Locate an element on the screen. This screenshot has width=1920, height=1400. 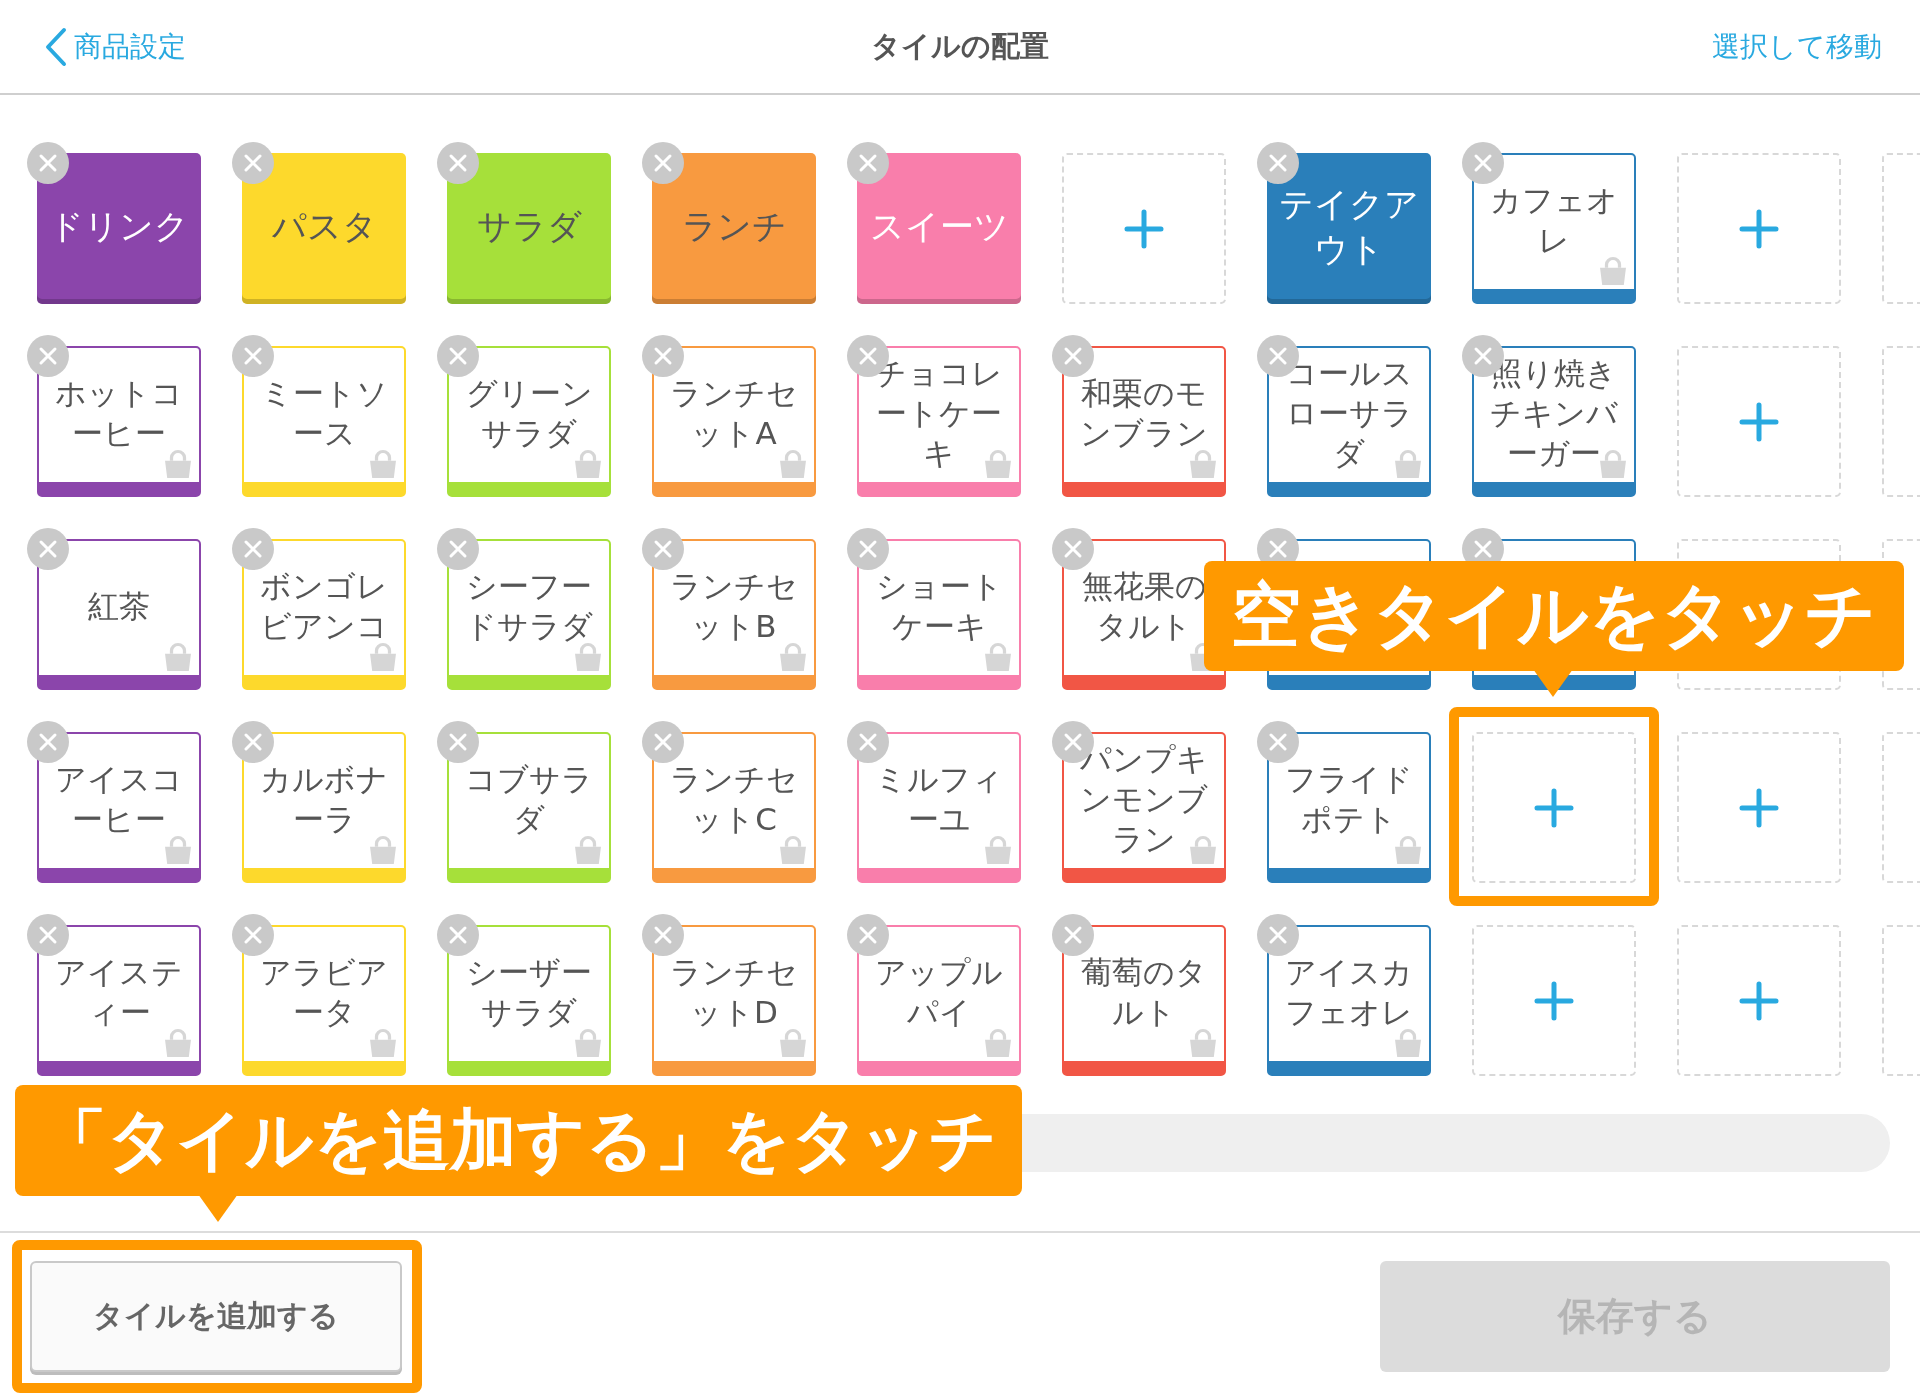
item-tile: アイスコーヒー is located at coordinates (119, 807).